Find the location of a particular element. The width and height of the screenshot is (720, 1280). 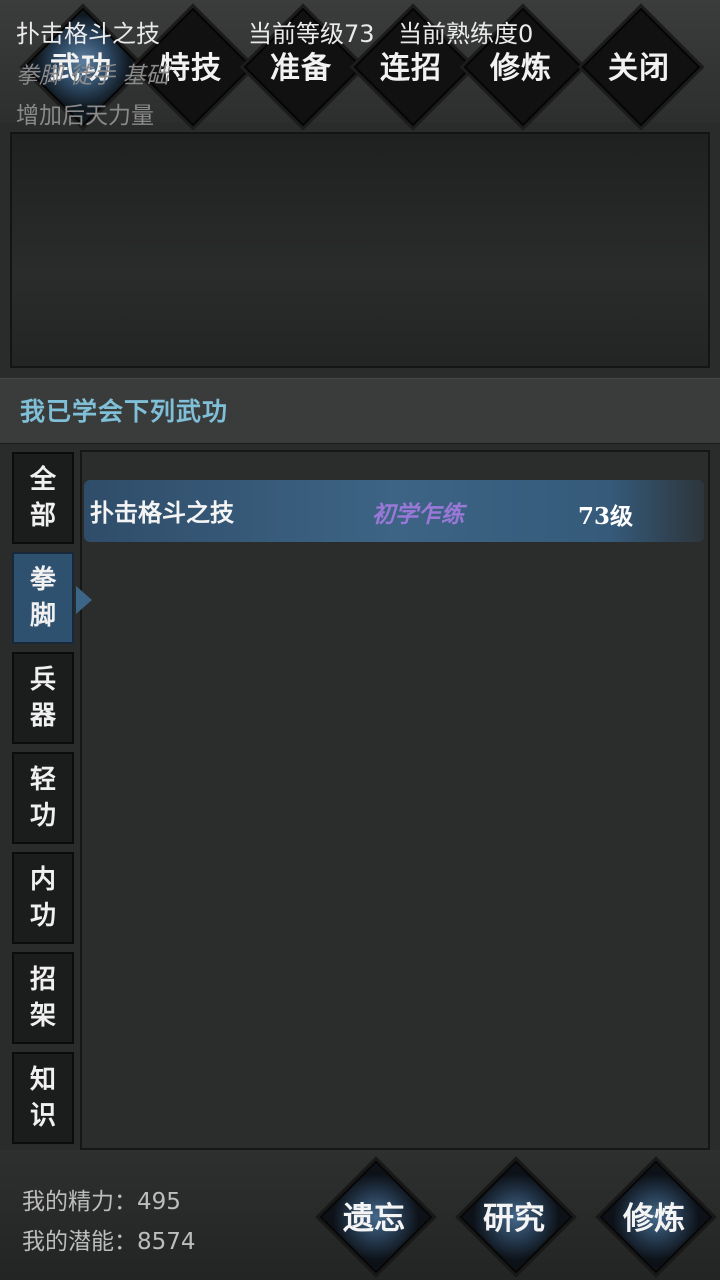

skill-detail-name: 扑击格斗之技 is located at coordinates (88, 34).